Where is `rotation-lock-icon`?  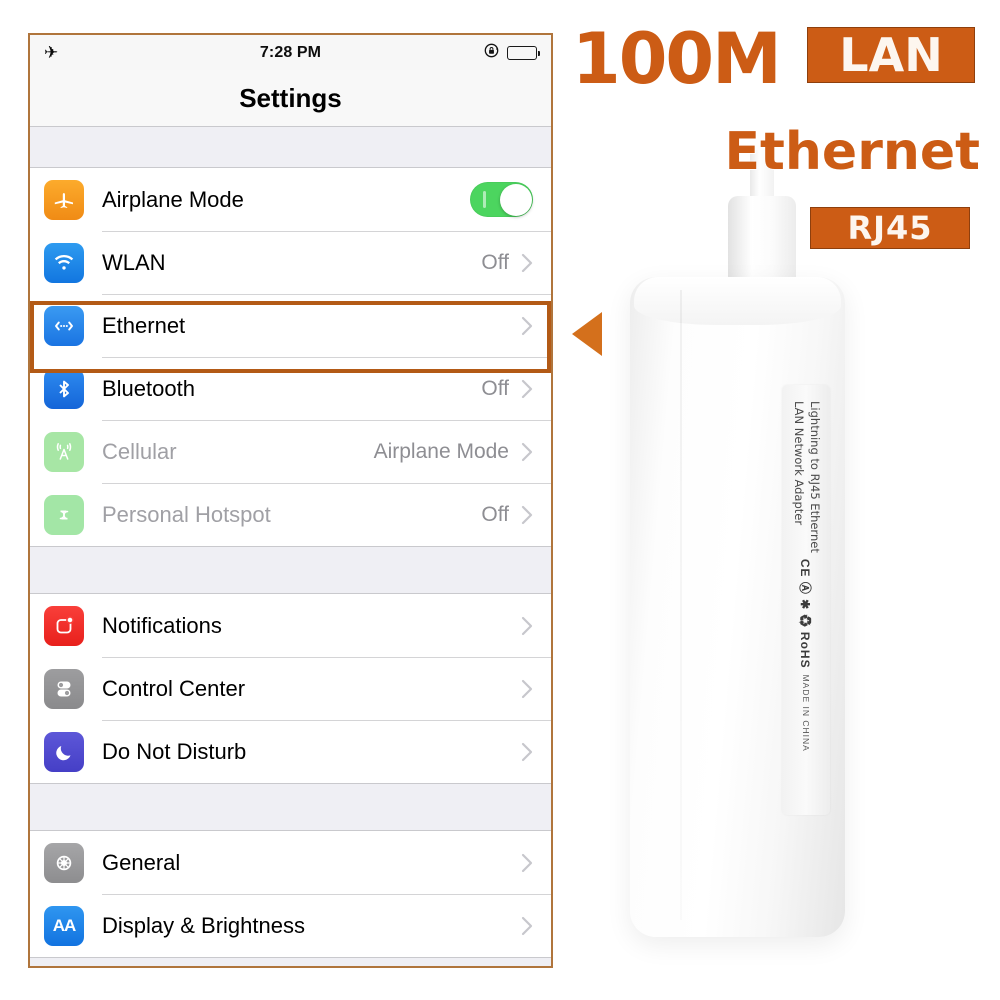 rotation-lock-icon is located at coordinates (491, 53).